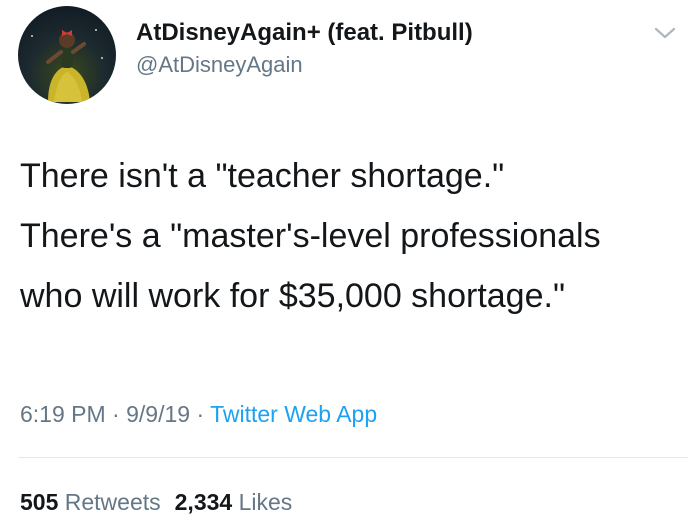 Image resolution: width=700 pixels, height=532 pixels. I want to click on retweets-label: Retweets, so click(112, 502).